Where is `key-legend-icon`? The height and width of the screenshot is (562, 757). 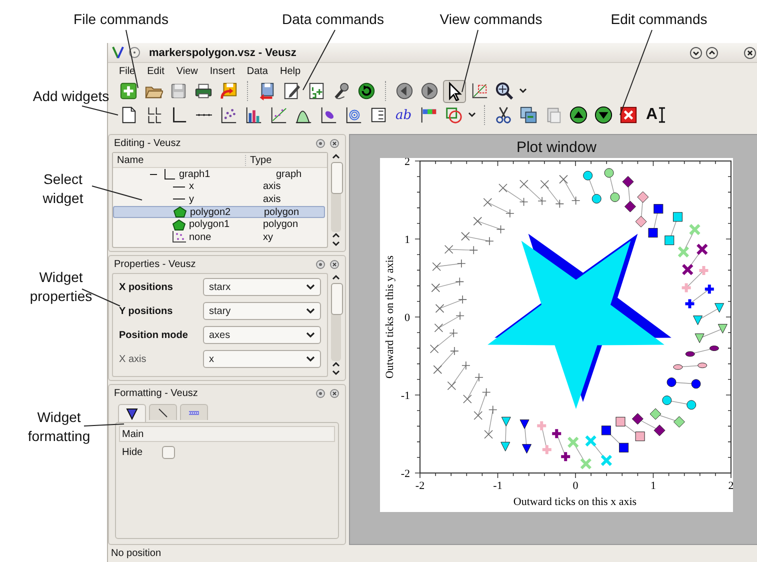 key-legend-icon is located at coordinates (378, 115).